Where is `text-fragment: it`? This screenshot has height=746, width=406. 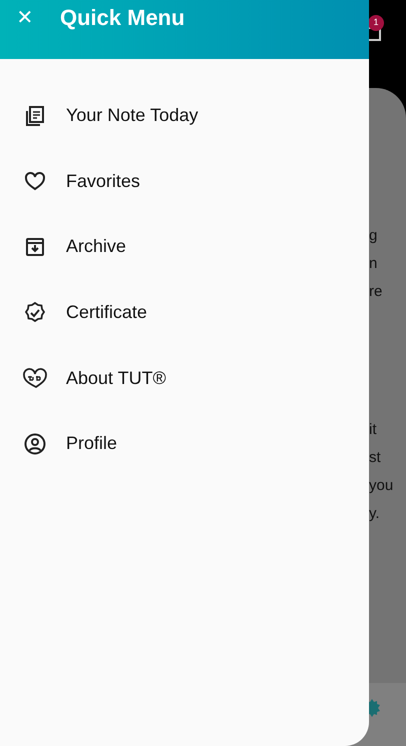 text-fragment: it is located at coordinates (373, 430).